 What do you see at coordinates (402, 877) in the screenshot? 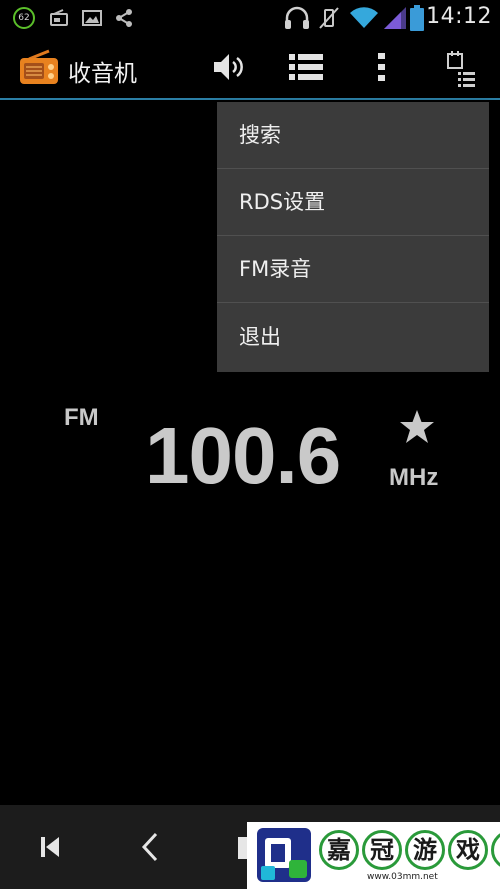
I see `watermark-url: www.03mm.net` at bounding box center [402, 877].